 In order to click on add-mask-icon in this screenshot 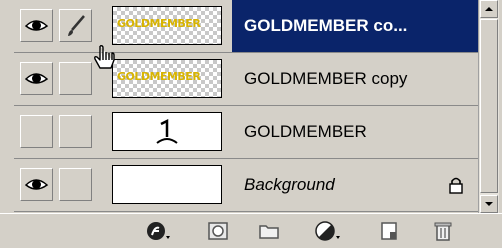, I will do `click(218, 231)`.